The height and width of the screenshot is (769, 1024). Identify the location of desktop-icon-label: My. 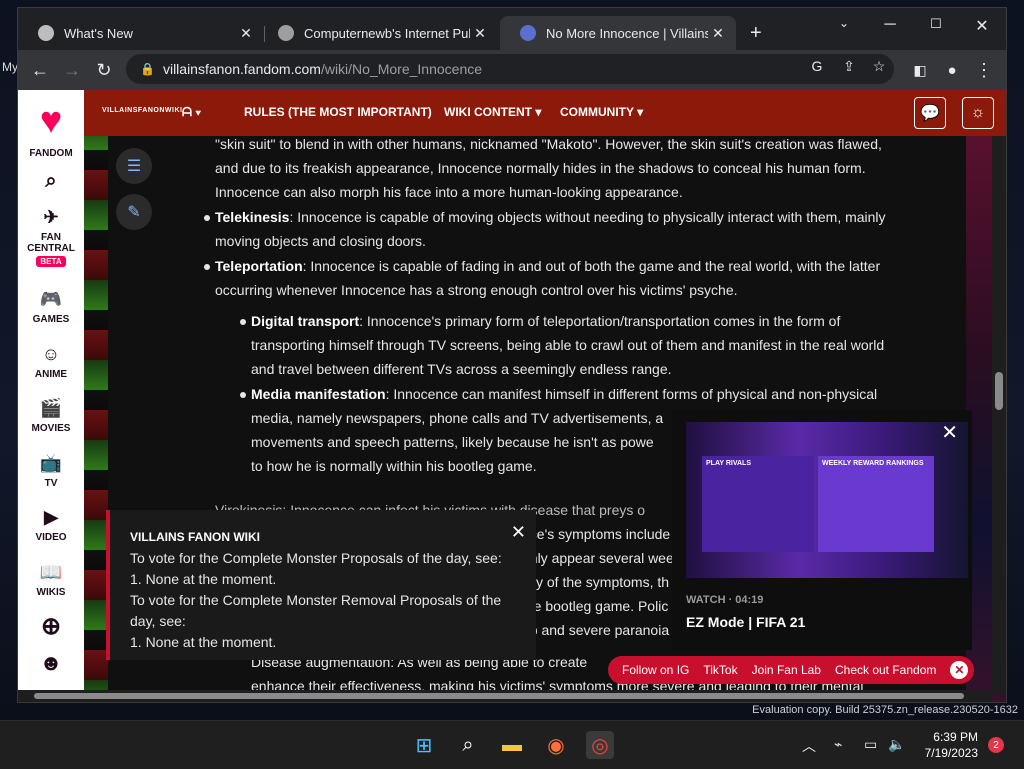
(10, 67).